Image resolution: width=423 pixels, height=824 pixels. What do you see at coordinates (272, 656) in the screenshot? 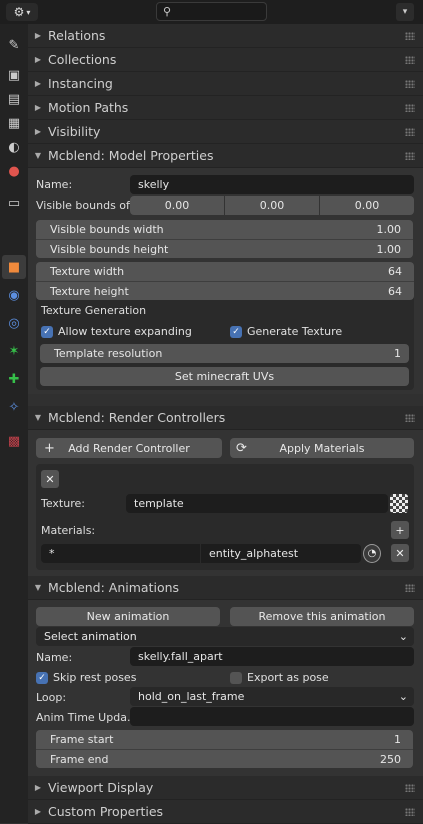
I see `animation-name-field: skelly.fall_apart` at bounding box center [272, 656].